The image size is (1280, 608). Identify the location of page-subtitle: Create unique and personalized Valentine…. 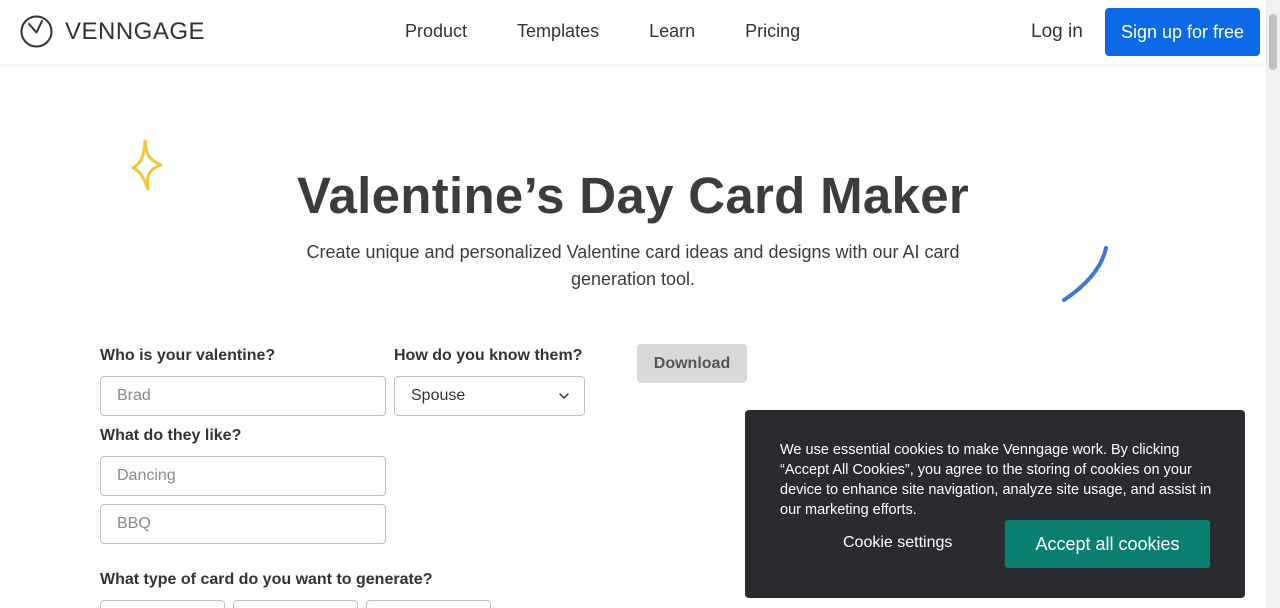
(633, 265).